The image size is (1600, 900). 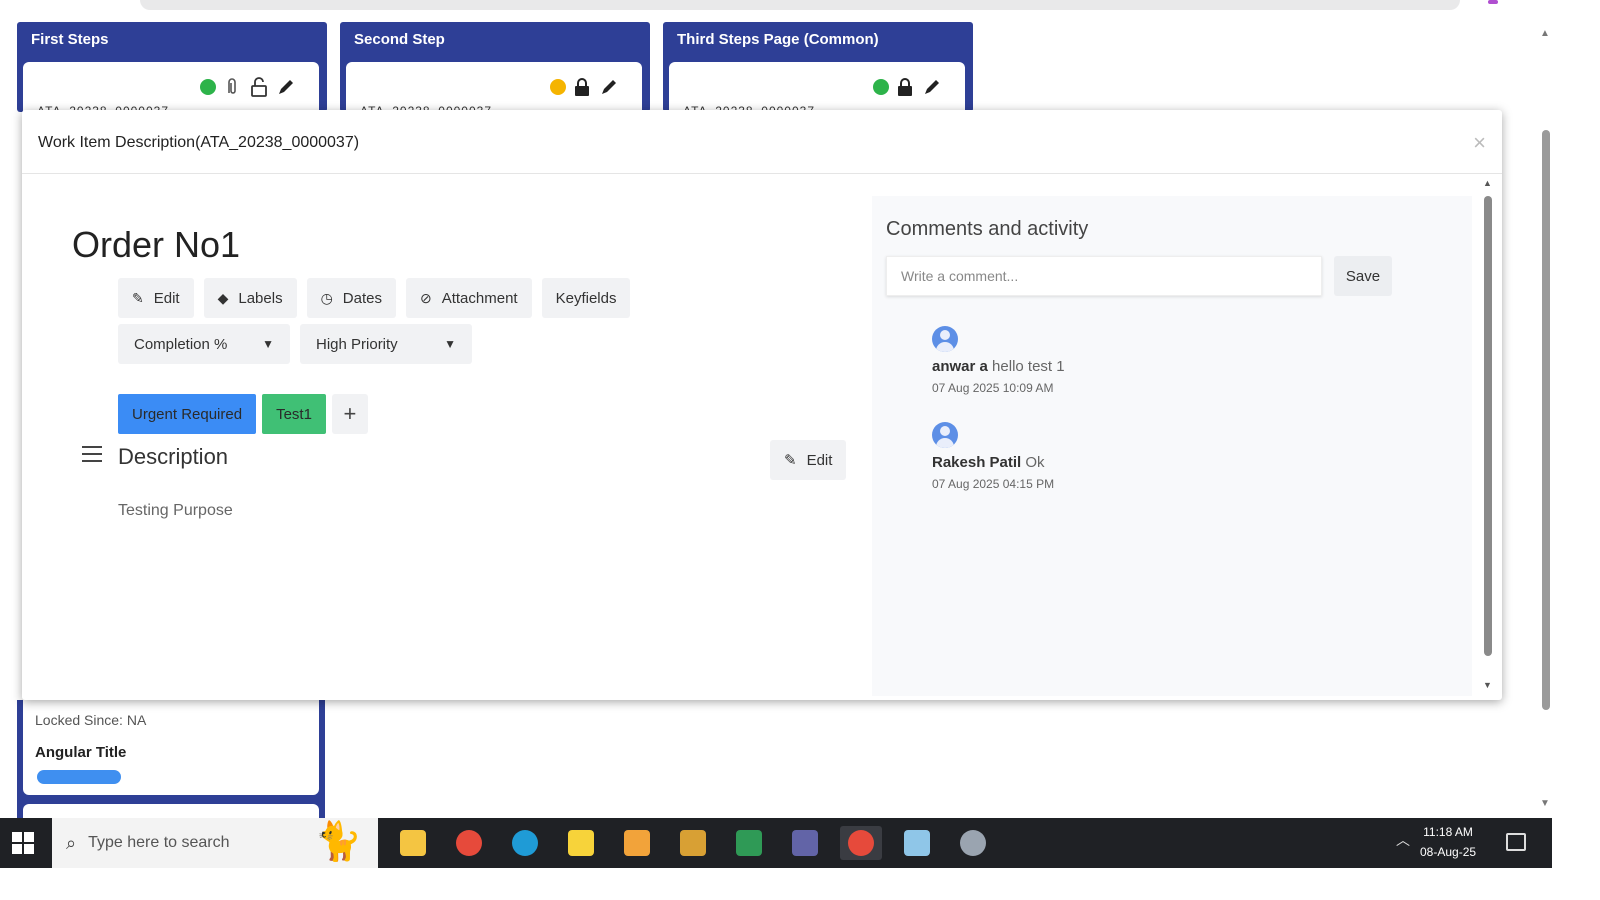 What do you see at coordinates (586, 298) in the screenshot?
I see `keyfields-button: Keyfields` at bounding box center [586, 298].